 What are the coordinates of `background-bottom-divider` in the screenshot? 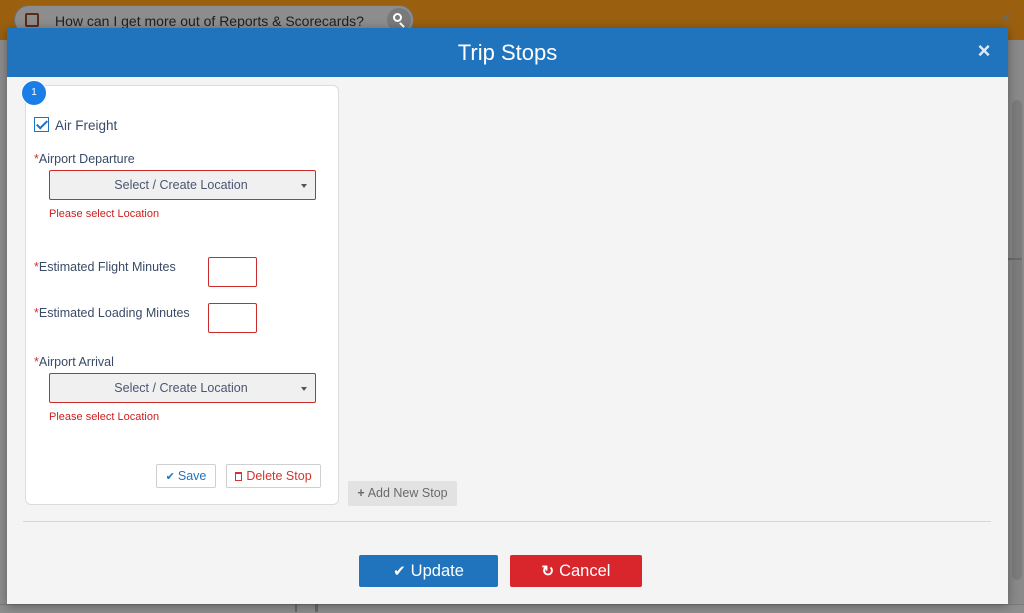 It's located at (296, 608).